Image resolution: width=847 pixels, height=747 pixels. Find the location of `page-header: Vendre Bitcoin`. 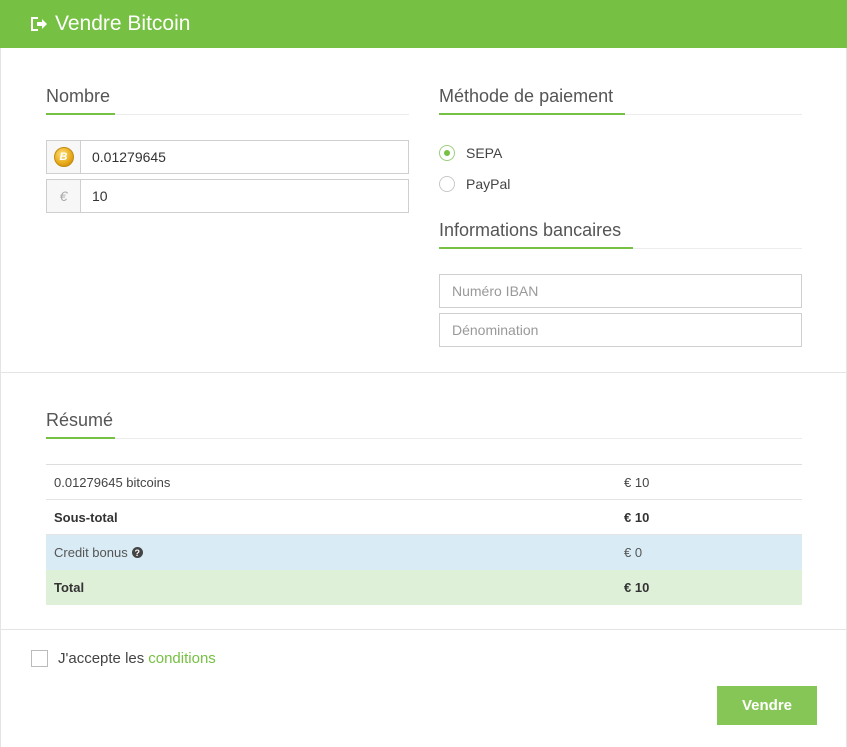

page-header: Vendre Bitcoin is located at coordinates (423, 24).